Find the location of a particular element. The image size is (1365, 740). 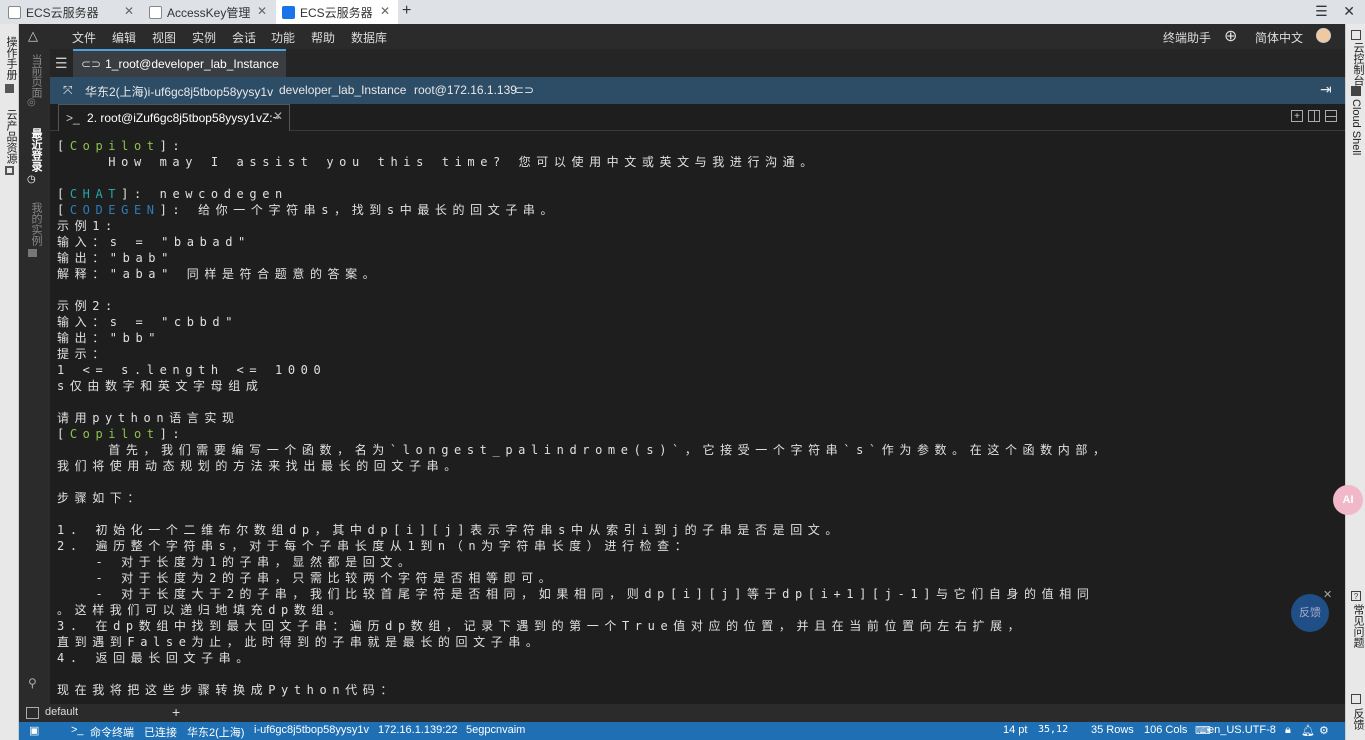

menu-help: 帮助 is located at coordinates (323, 37).